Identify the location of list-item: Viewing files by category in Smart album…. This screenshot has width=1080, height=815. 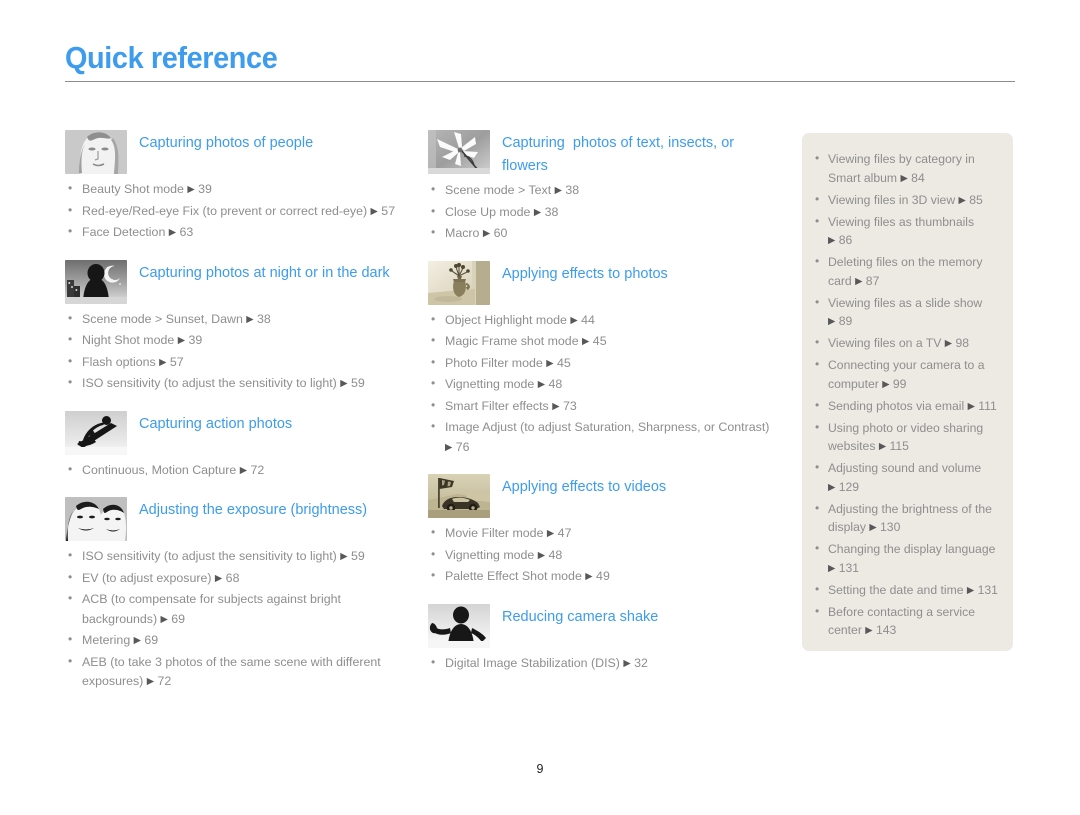
(906, 169).